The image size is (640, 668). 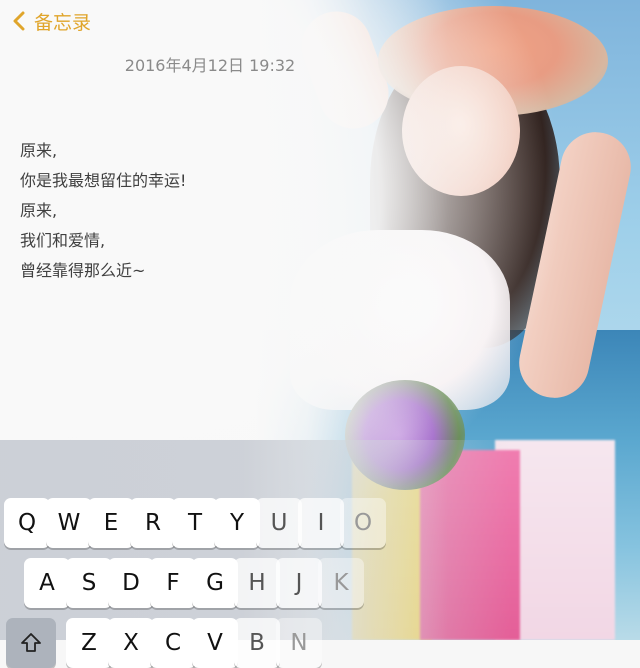 What do you see at coordinates (69, 523) in the screenshot?
I see `key-w: W` at bounding box center [69, 523].